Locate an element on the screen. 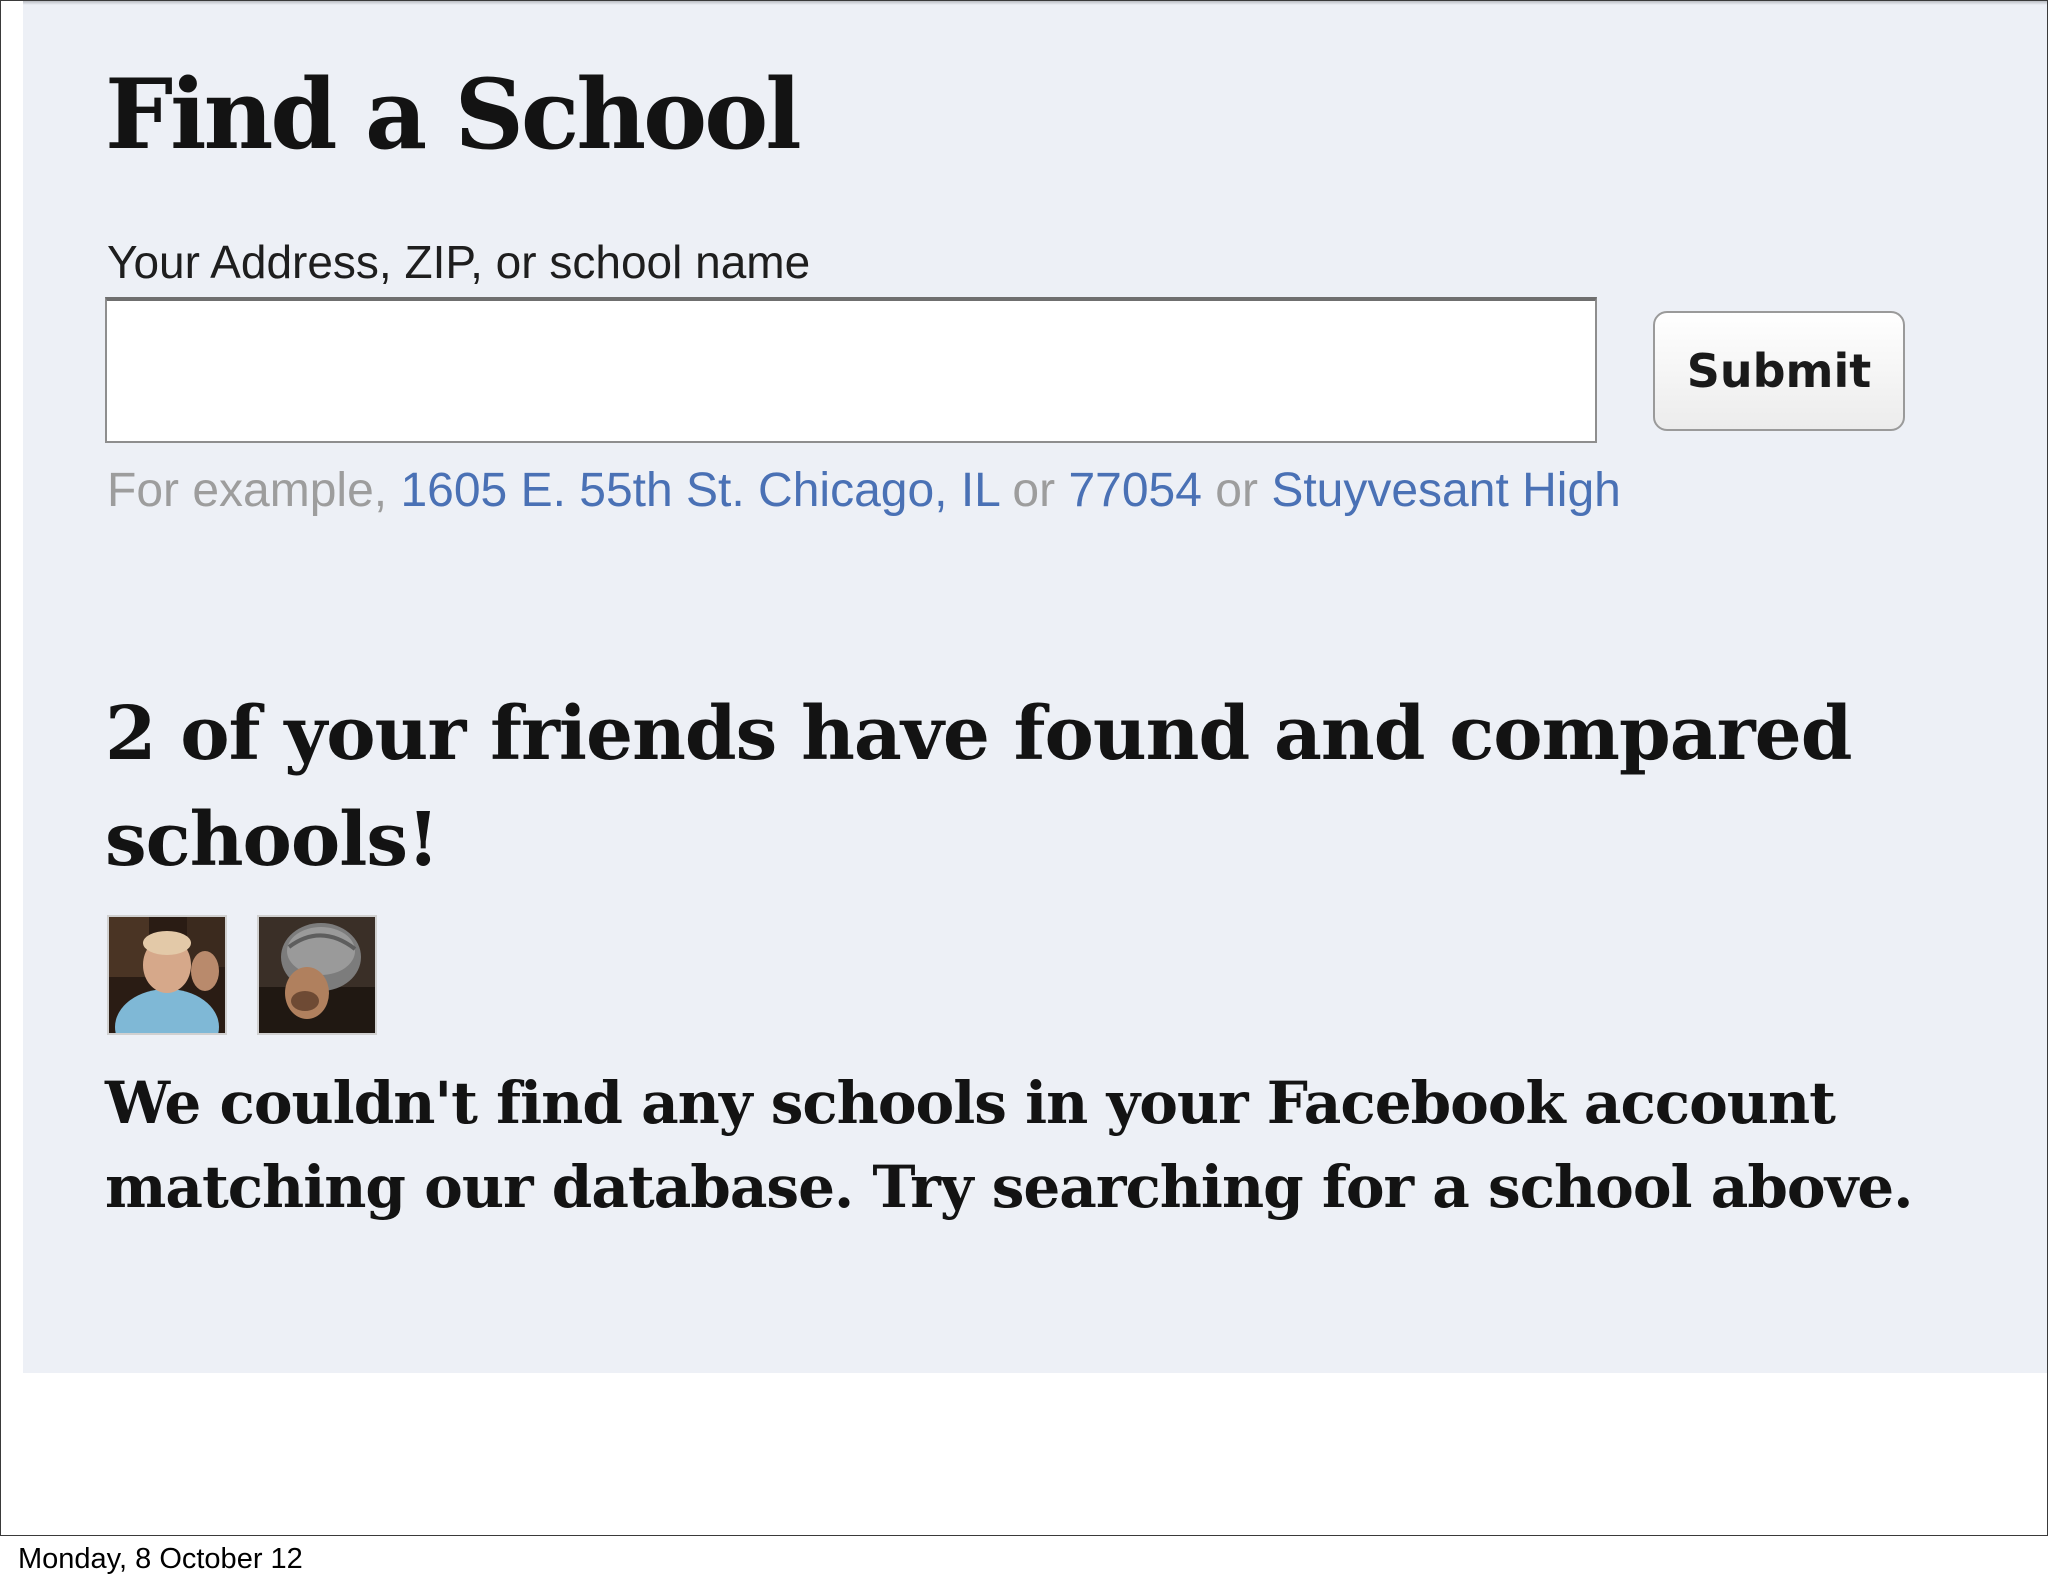 The height and width of the screenshot is (1587, 2048). search-field-label: Your Address, ZIP, or school name is located at coordinates (459, 262).